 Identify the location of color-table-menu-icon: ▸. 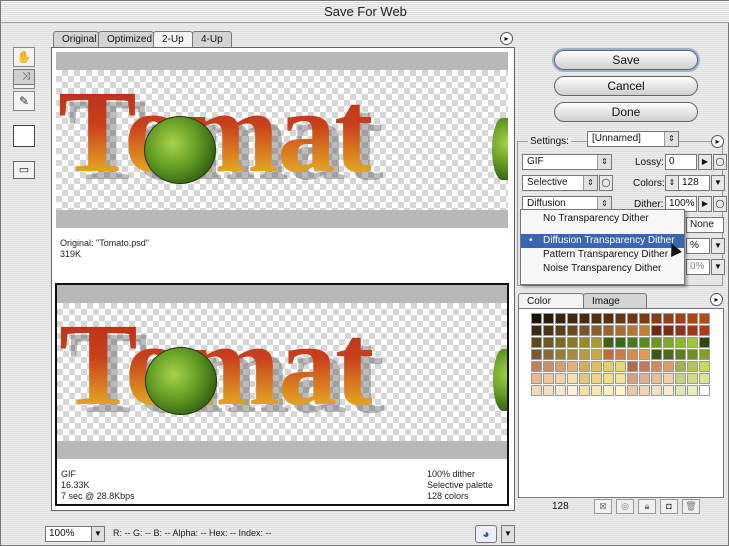
(716, 299).